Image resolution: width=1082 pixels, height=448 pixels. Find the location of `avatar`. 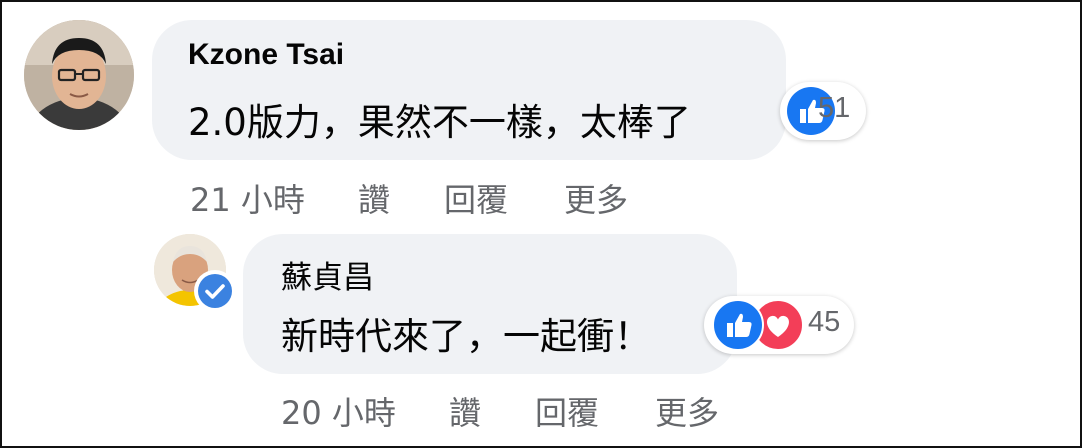

avatar is located at coordinates (79, 75).